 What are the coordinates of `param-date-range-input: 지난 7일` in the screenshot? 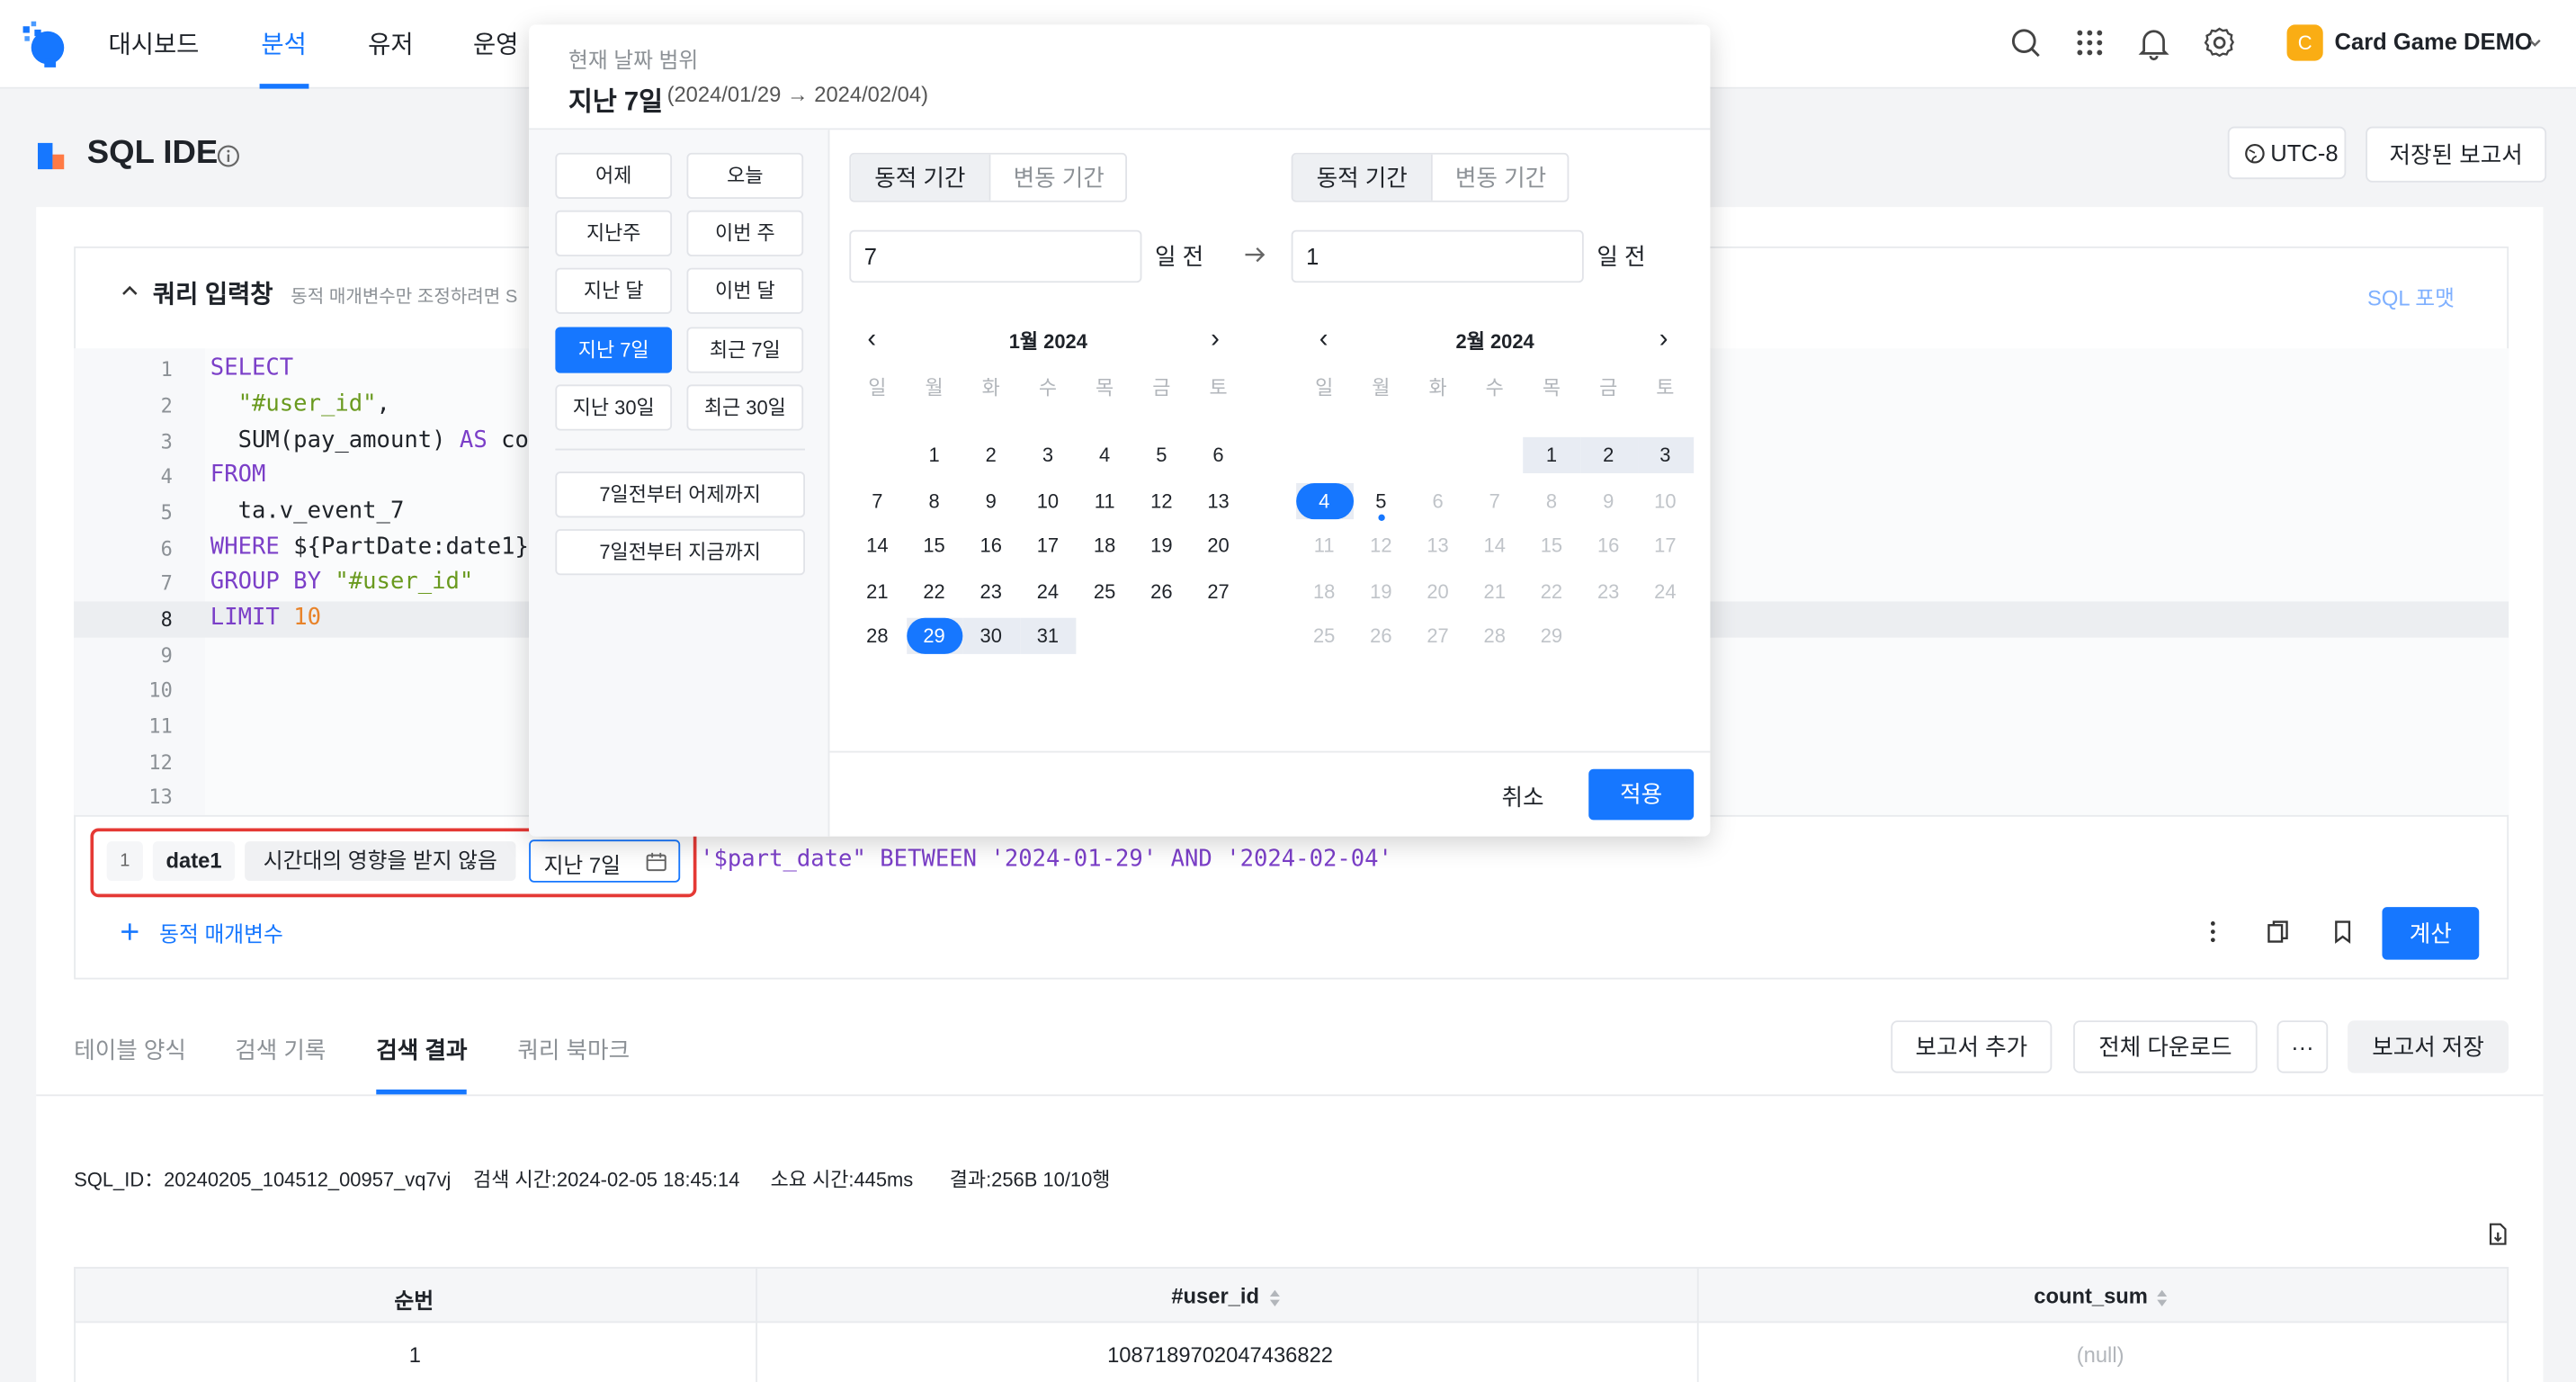 It's located at (605, 861).